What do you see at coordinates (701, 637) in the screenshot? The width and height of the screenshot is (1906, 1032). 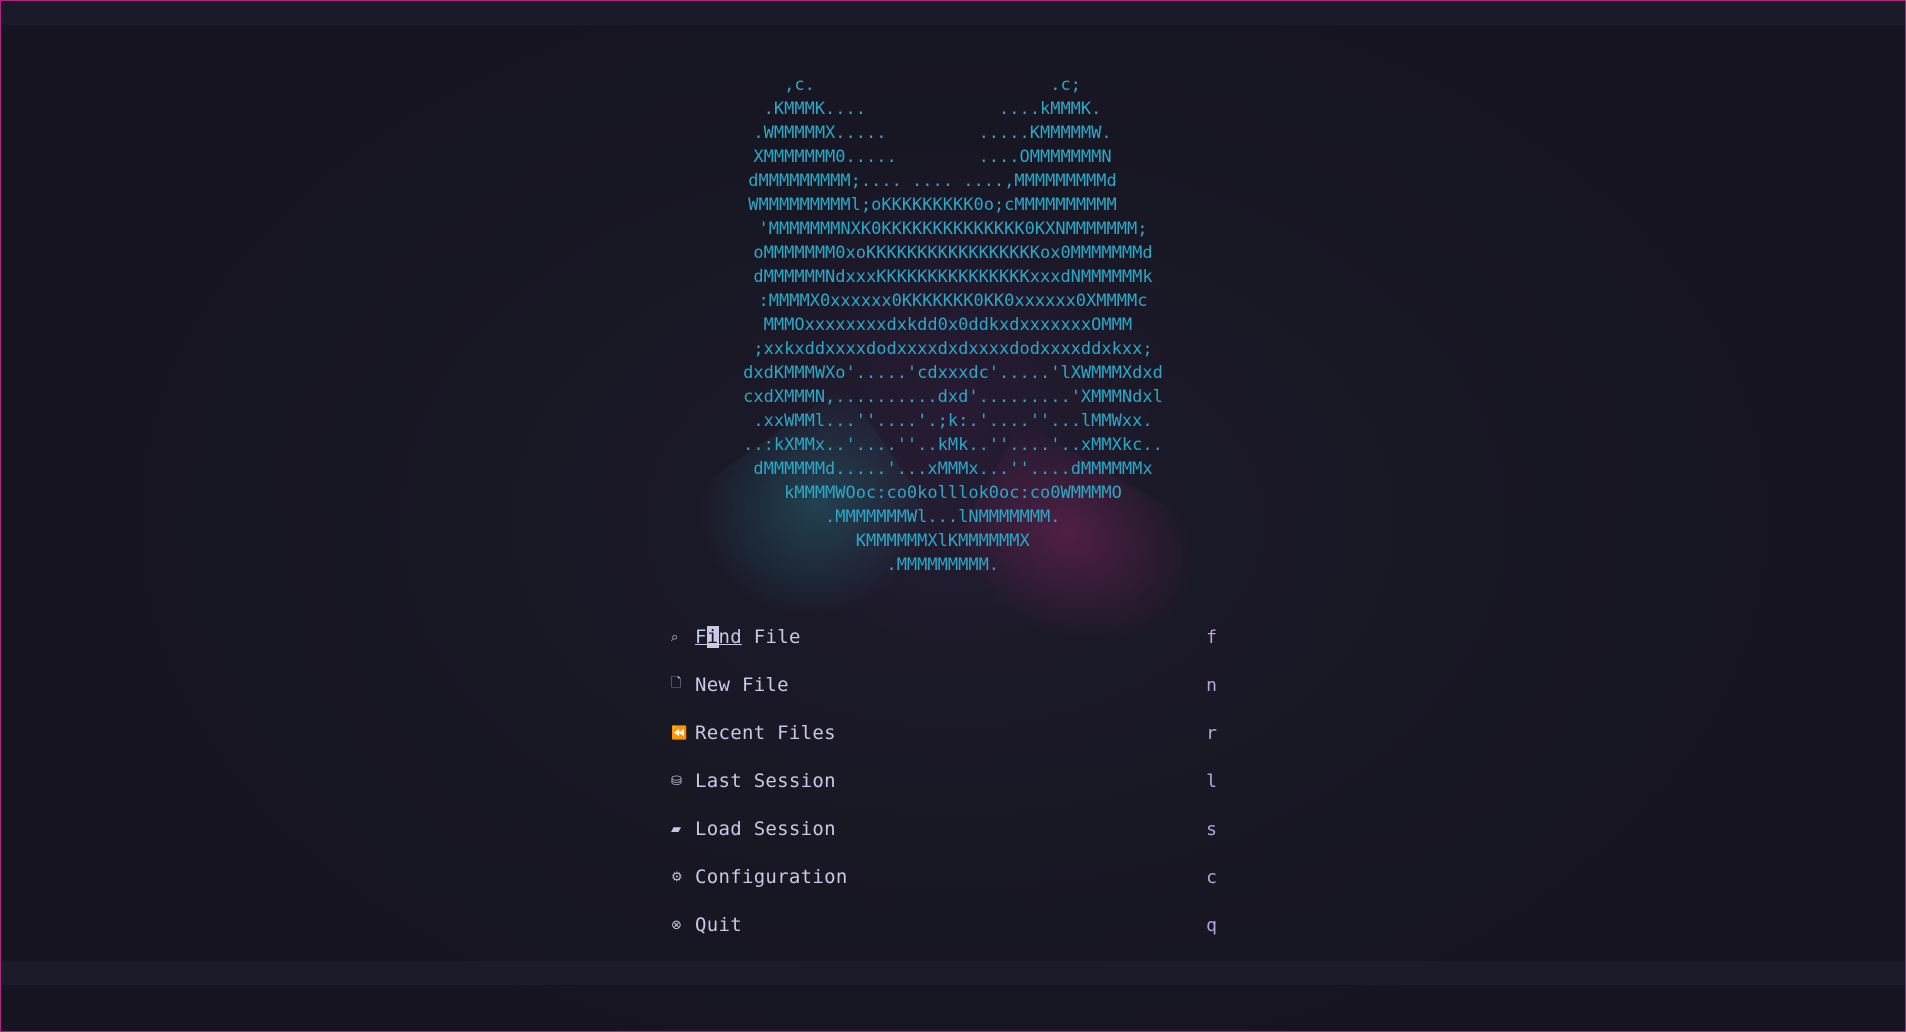 I see `menu-label-first-char: F` at bounding box center [701, 637].